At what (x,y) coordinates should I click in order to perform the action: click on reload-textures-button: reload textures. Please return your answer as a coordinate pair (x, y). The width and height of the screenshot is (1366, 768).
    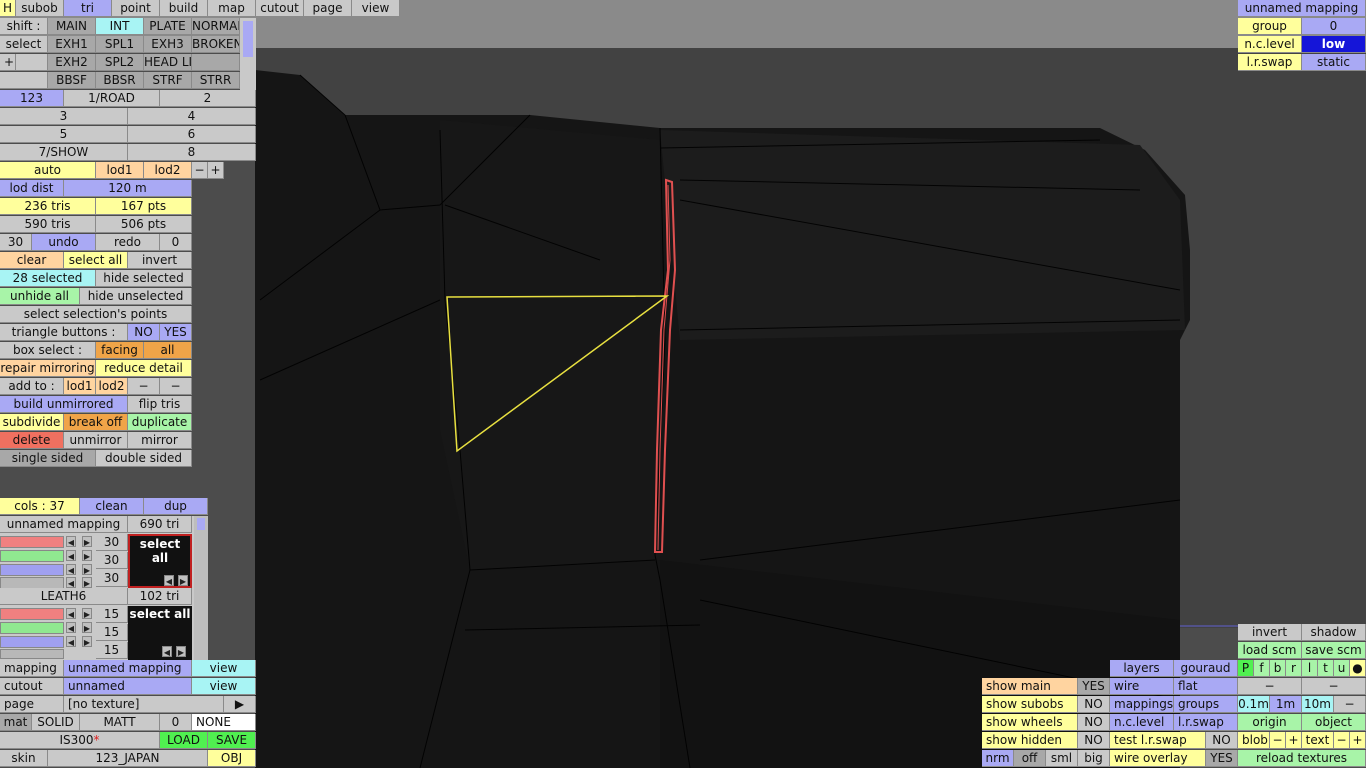
    Looking at the image, I should click on (1302, 758).